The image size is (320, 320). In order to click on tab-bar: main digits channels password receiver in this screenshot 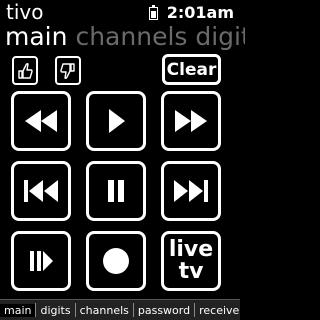, I will do `click(120, 309)`.